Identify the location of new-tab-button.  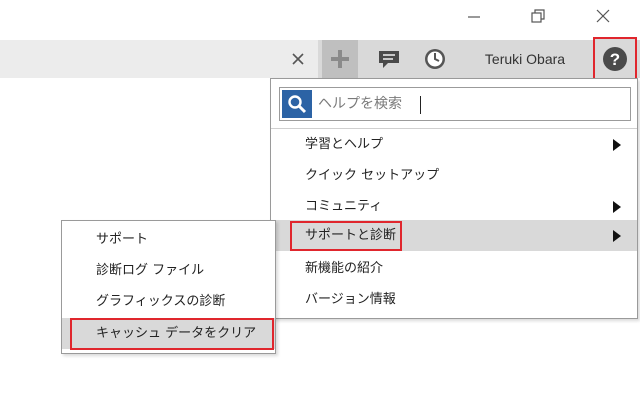
(340, 59).